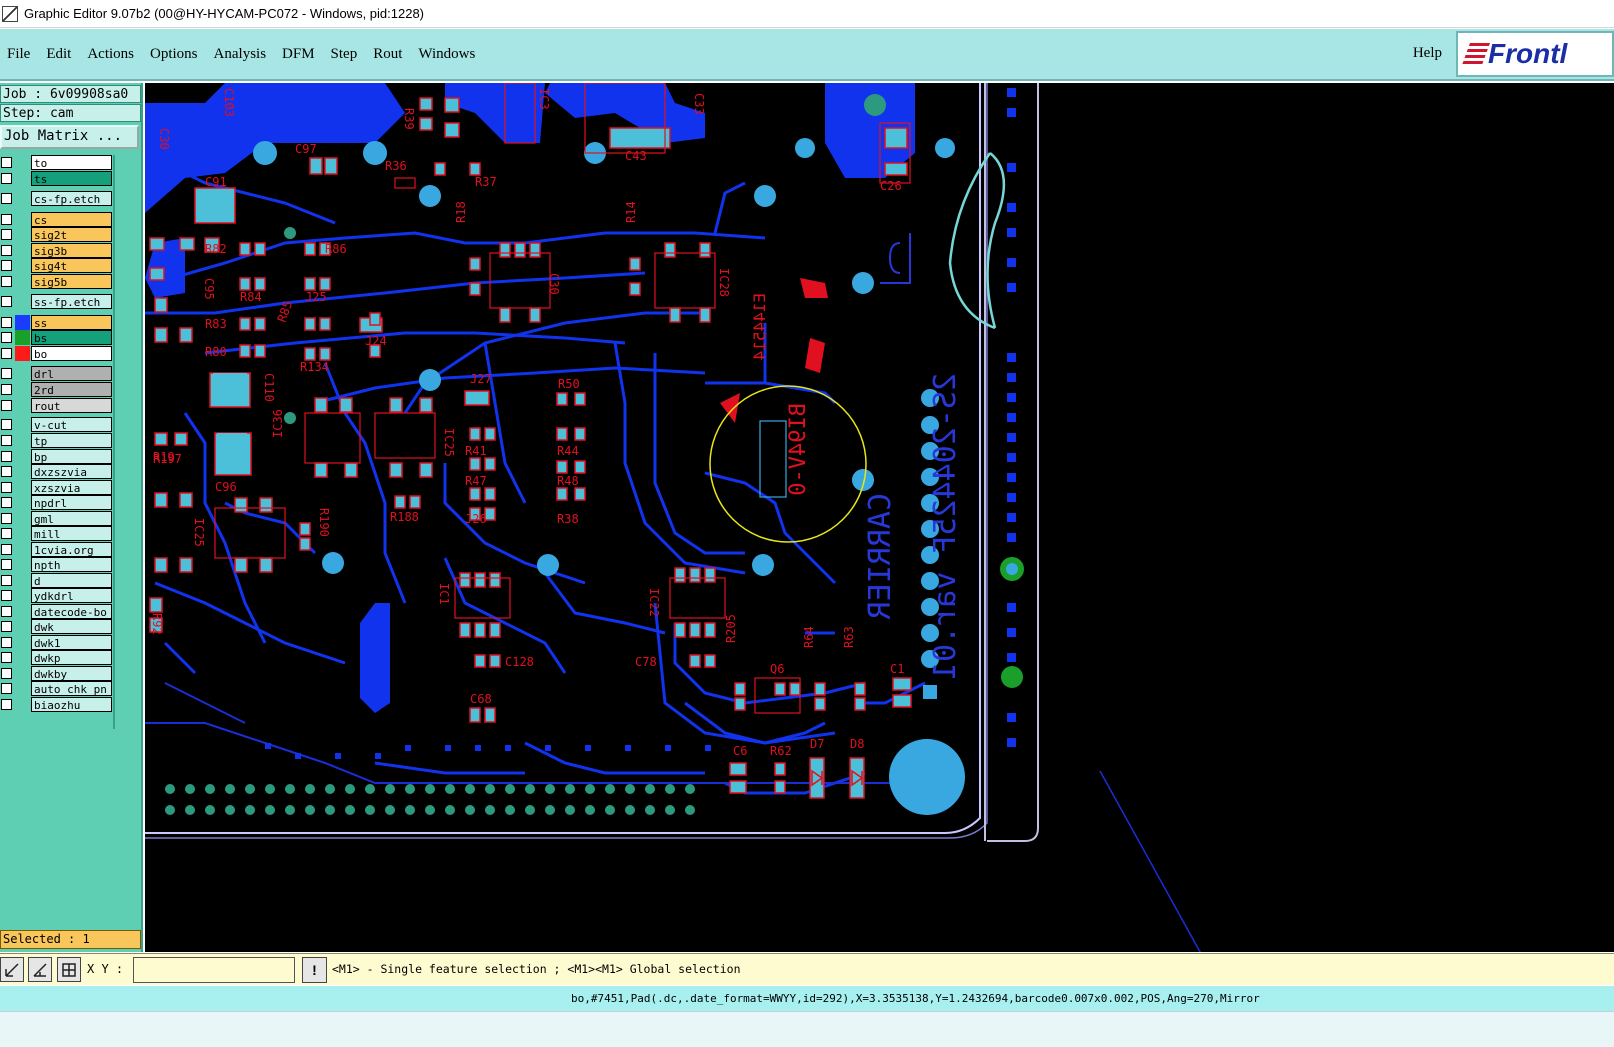  Describe the element at coordinates (71, 471) in the screenshot. I see `layer-name: dxzszvia` at that location.